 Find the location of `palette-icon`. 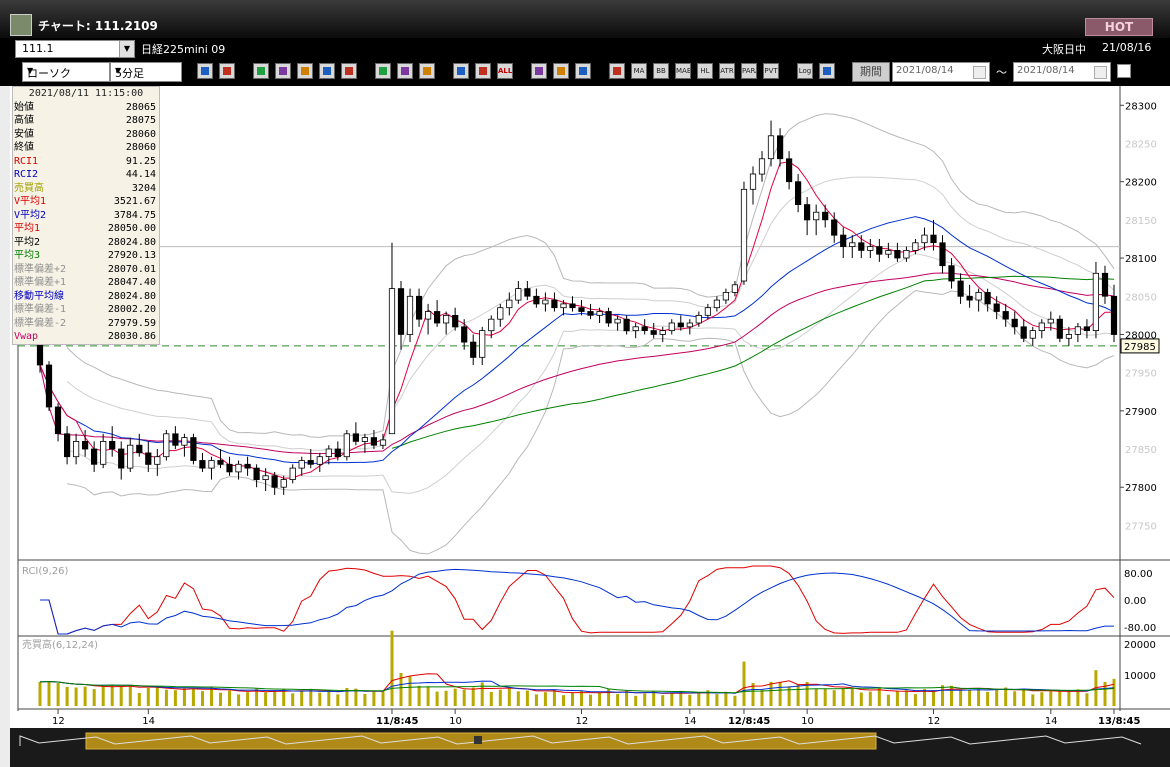

palette-icon is located at coordinates (539, 71).